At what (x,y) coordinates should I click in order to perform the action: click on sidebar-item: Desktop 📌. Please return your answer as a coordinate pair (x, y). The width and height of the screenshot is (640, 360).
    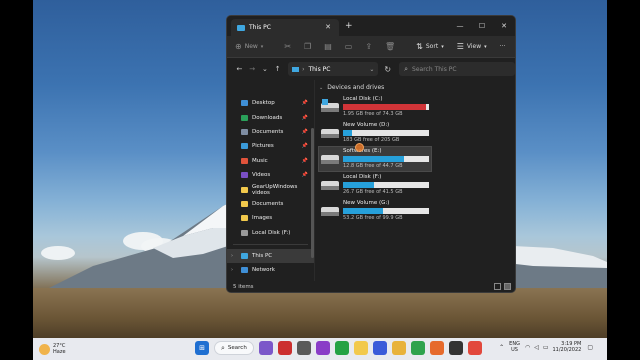
    Looking at the image, I should click on (270, 103).